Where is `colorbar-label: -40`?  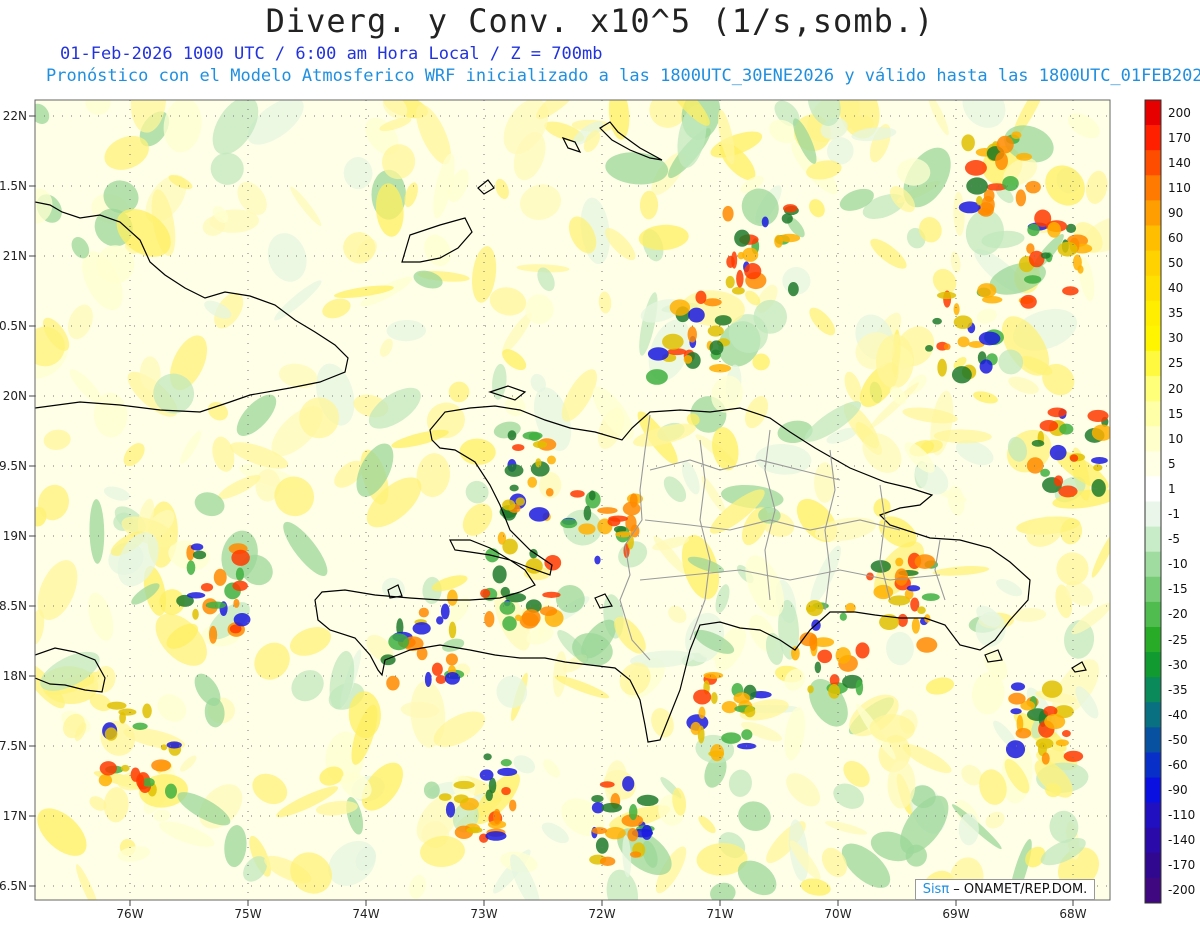
colorbar-label: -40 is located at coordinates (1178, 714).